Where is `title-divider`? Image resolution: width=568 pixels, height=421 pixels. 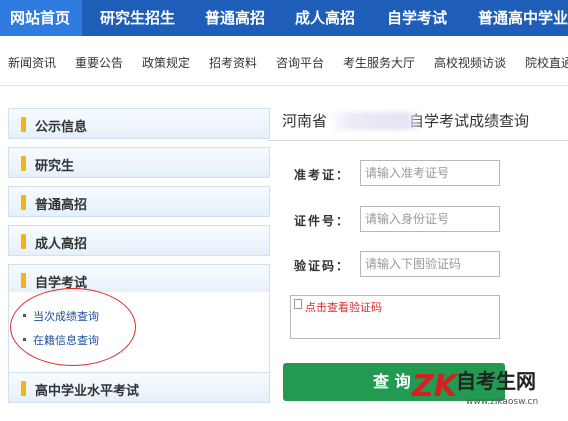 title-divider is located at coordinates (418, 140).